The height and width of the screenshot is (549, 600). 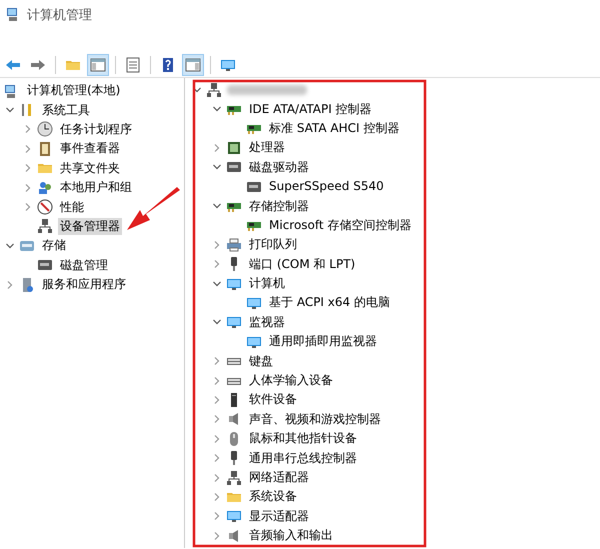 What do you see at coordinates (45, 148) in the screenshot?
I see `book-icon` at bounding box center [45, 148].